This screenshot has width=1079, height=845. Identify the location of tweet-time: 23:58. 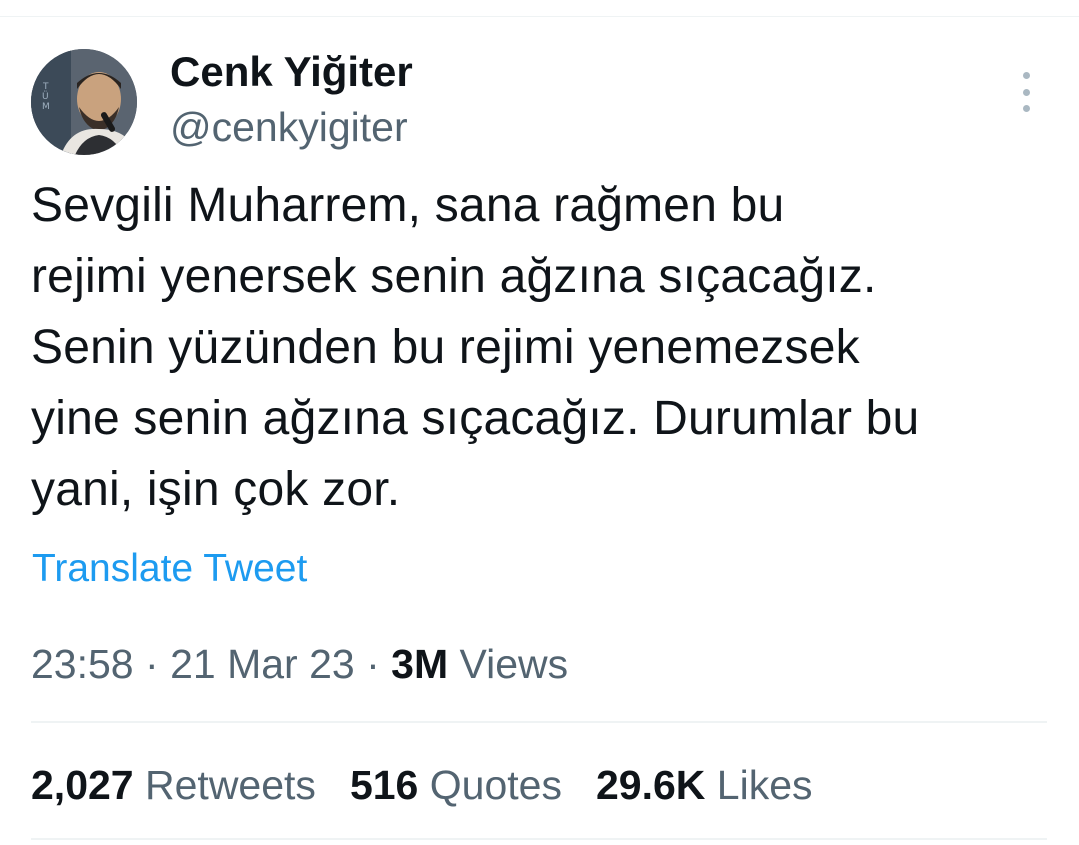
(82, 664).